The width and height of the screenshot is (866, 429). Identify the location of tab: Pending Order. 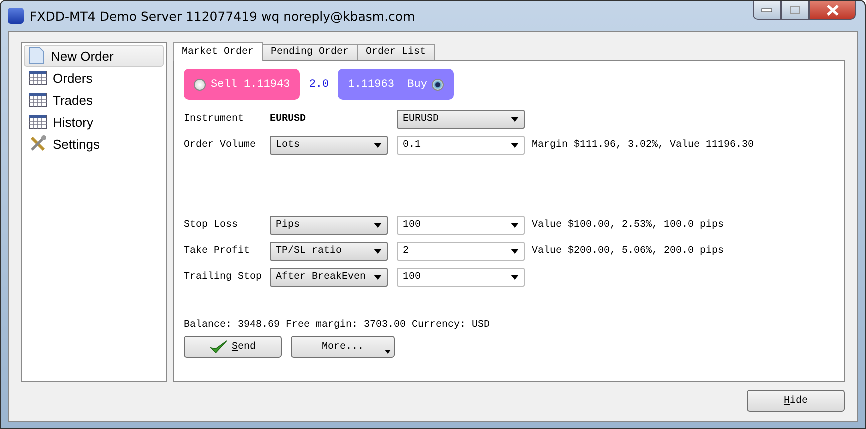
(310, 52).